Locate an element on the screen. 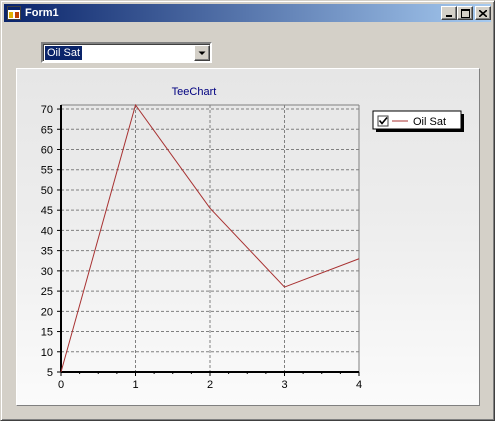  y-tick-label: 25 is located at coordinates (47, 292).